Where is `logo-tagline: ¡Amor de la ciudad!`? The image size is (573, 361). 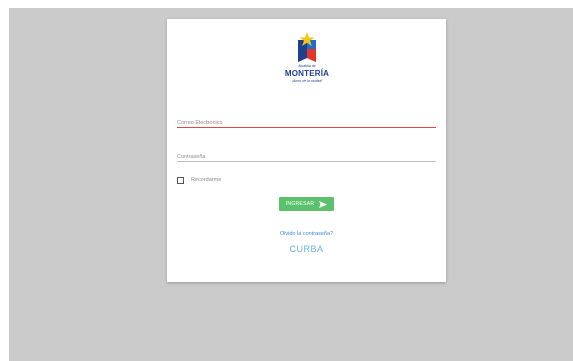
logo-tagline: ¡Amor de la ciudad! is located at coordinates (307, 81).